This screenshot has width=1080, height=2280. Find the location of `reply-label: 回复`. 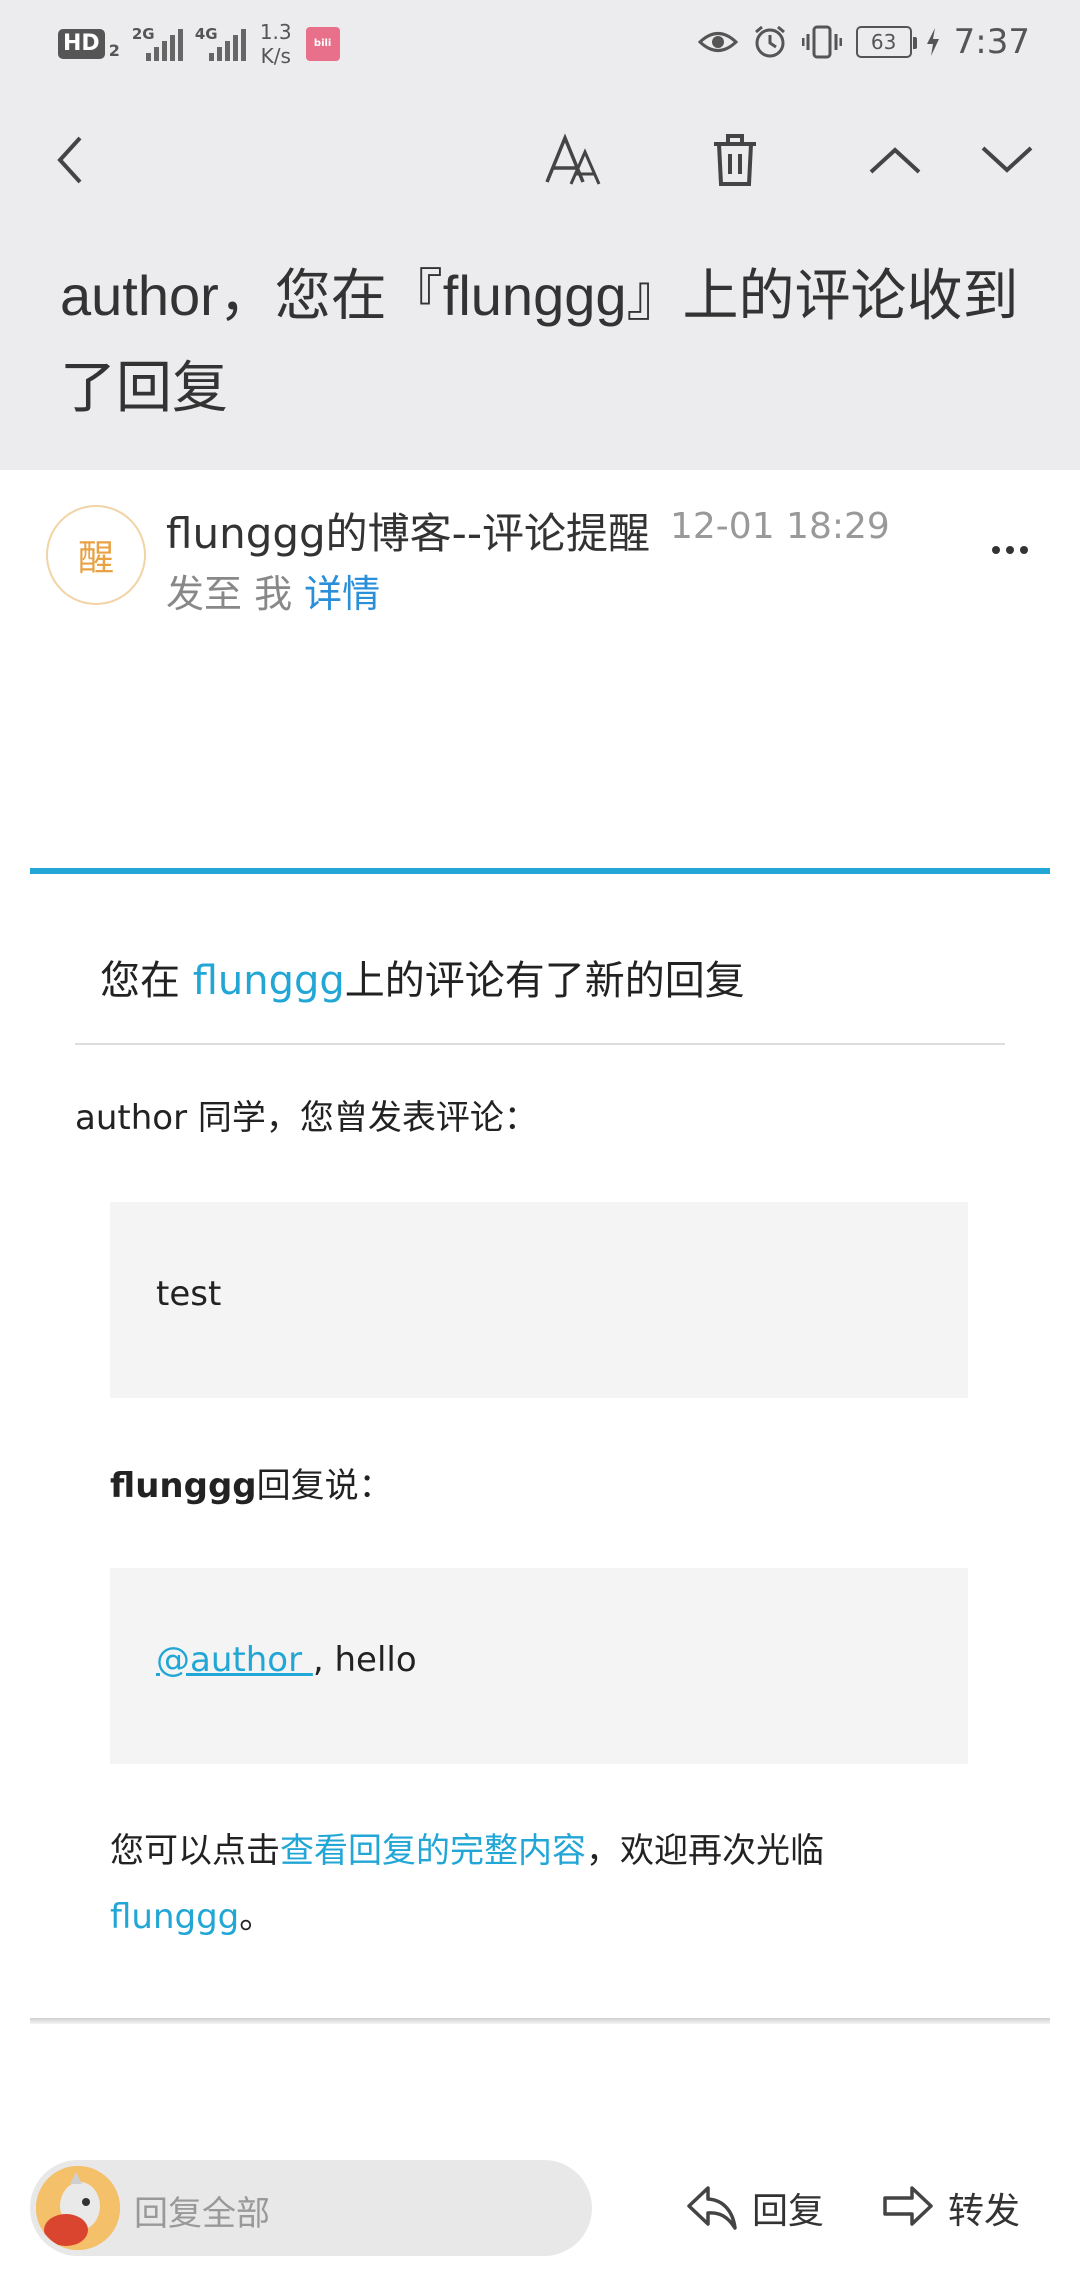

reply-label: 回复 is located at coordinates (788, 2211).